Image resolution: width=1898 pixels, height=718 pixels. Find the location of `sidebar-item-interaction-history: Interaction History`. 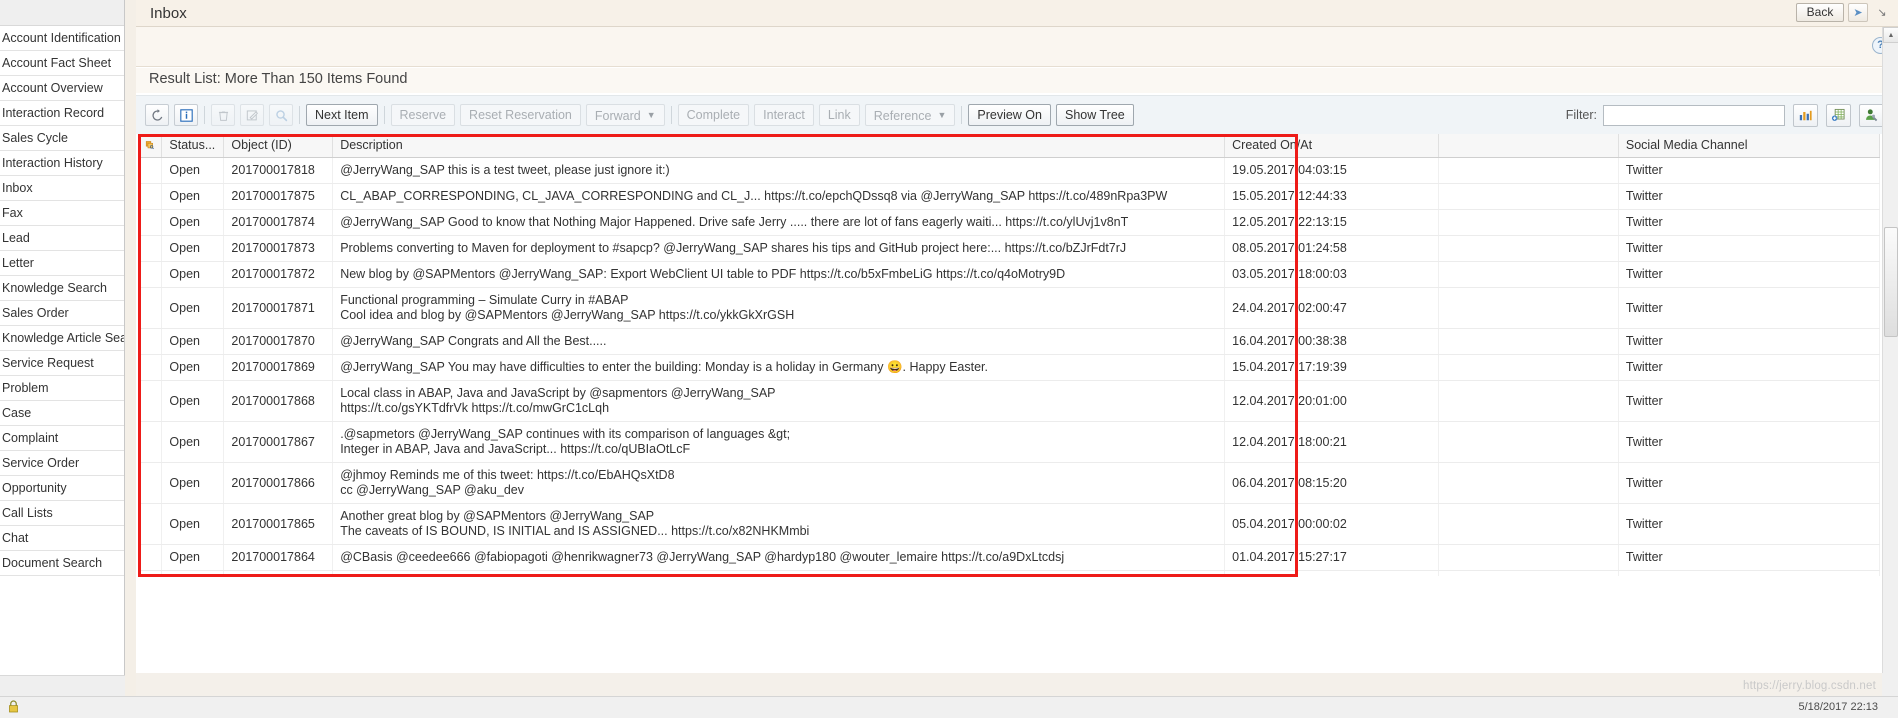

sidebar-item-interaction-history: Interaction History is located at coordinates (62, 163).